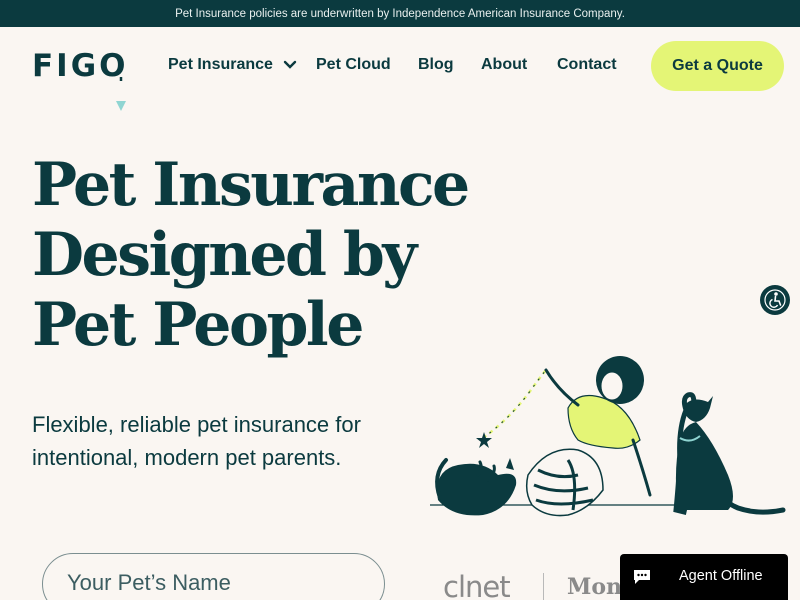 This screenshot has height=600, width=800. Describe the element at coordinates (721, 576) in the screenshot. I see `chat-status: Agent Offline` at that location.